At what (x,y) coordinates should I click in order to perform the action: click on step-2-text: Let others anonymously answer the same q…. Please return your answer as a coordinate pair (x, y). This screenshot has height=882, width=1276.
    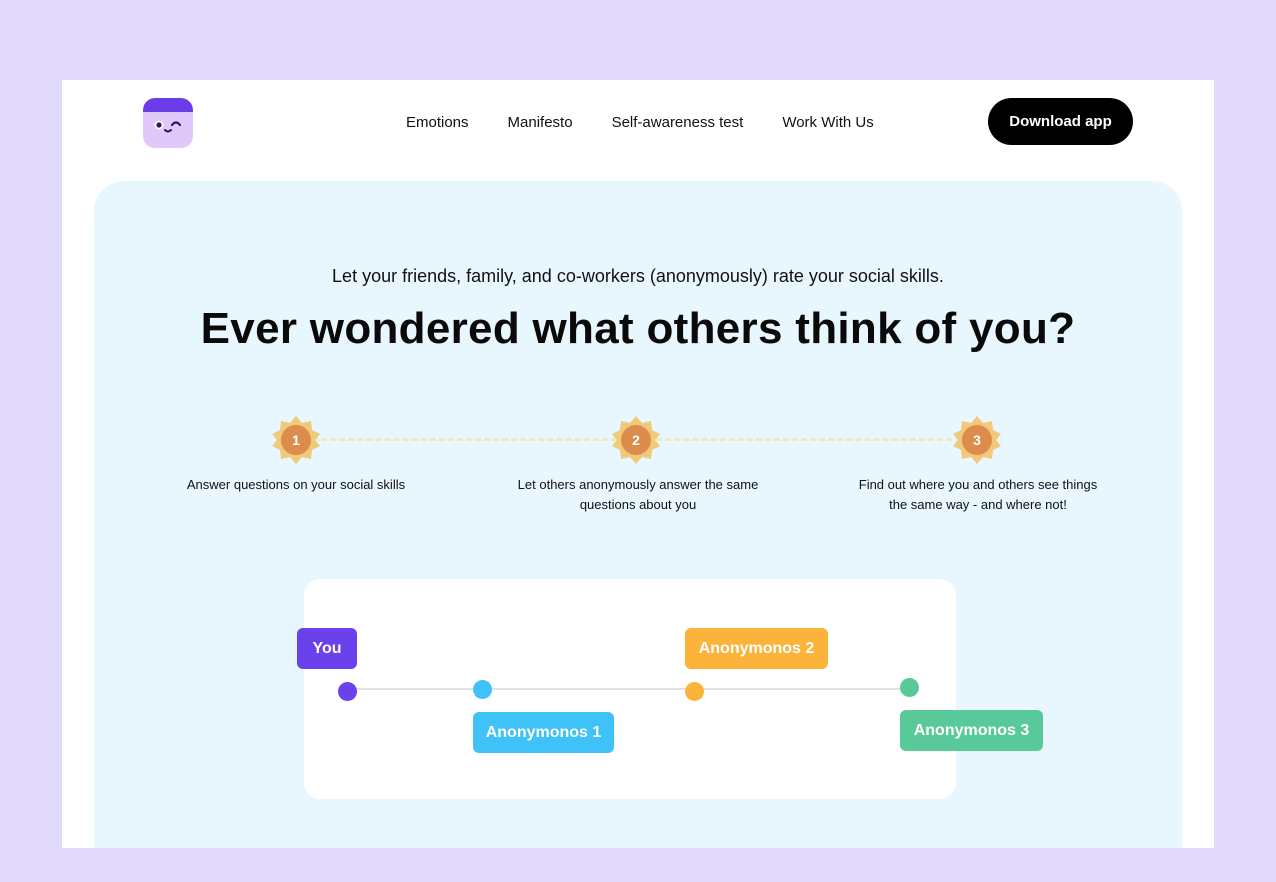
    Looking at the image, I should click on (638, 494).